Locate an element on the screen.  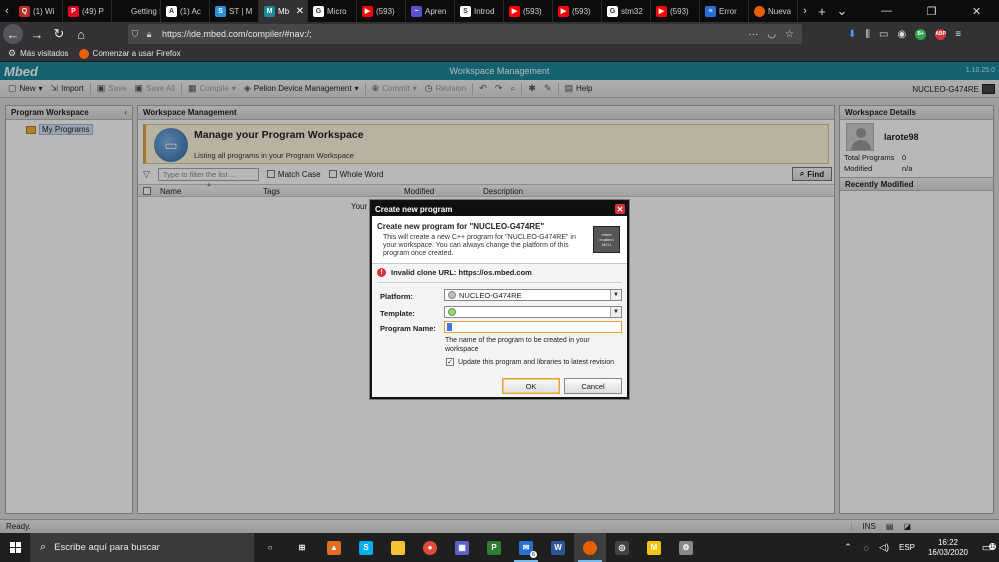
media-icon: ◎ is located at coordinates (622, 547).